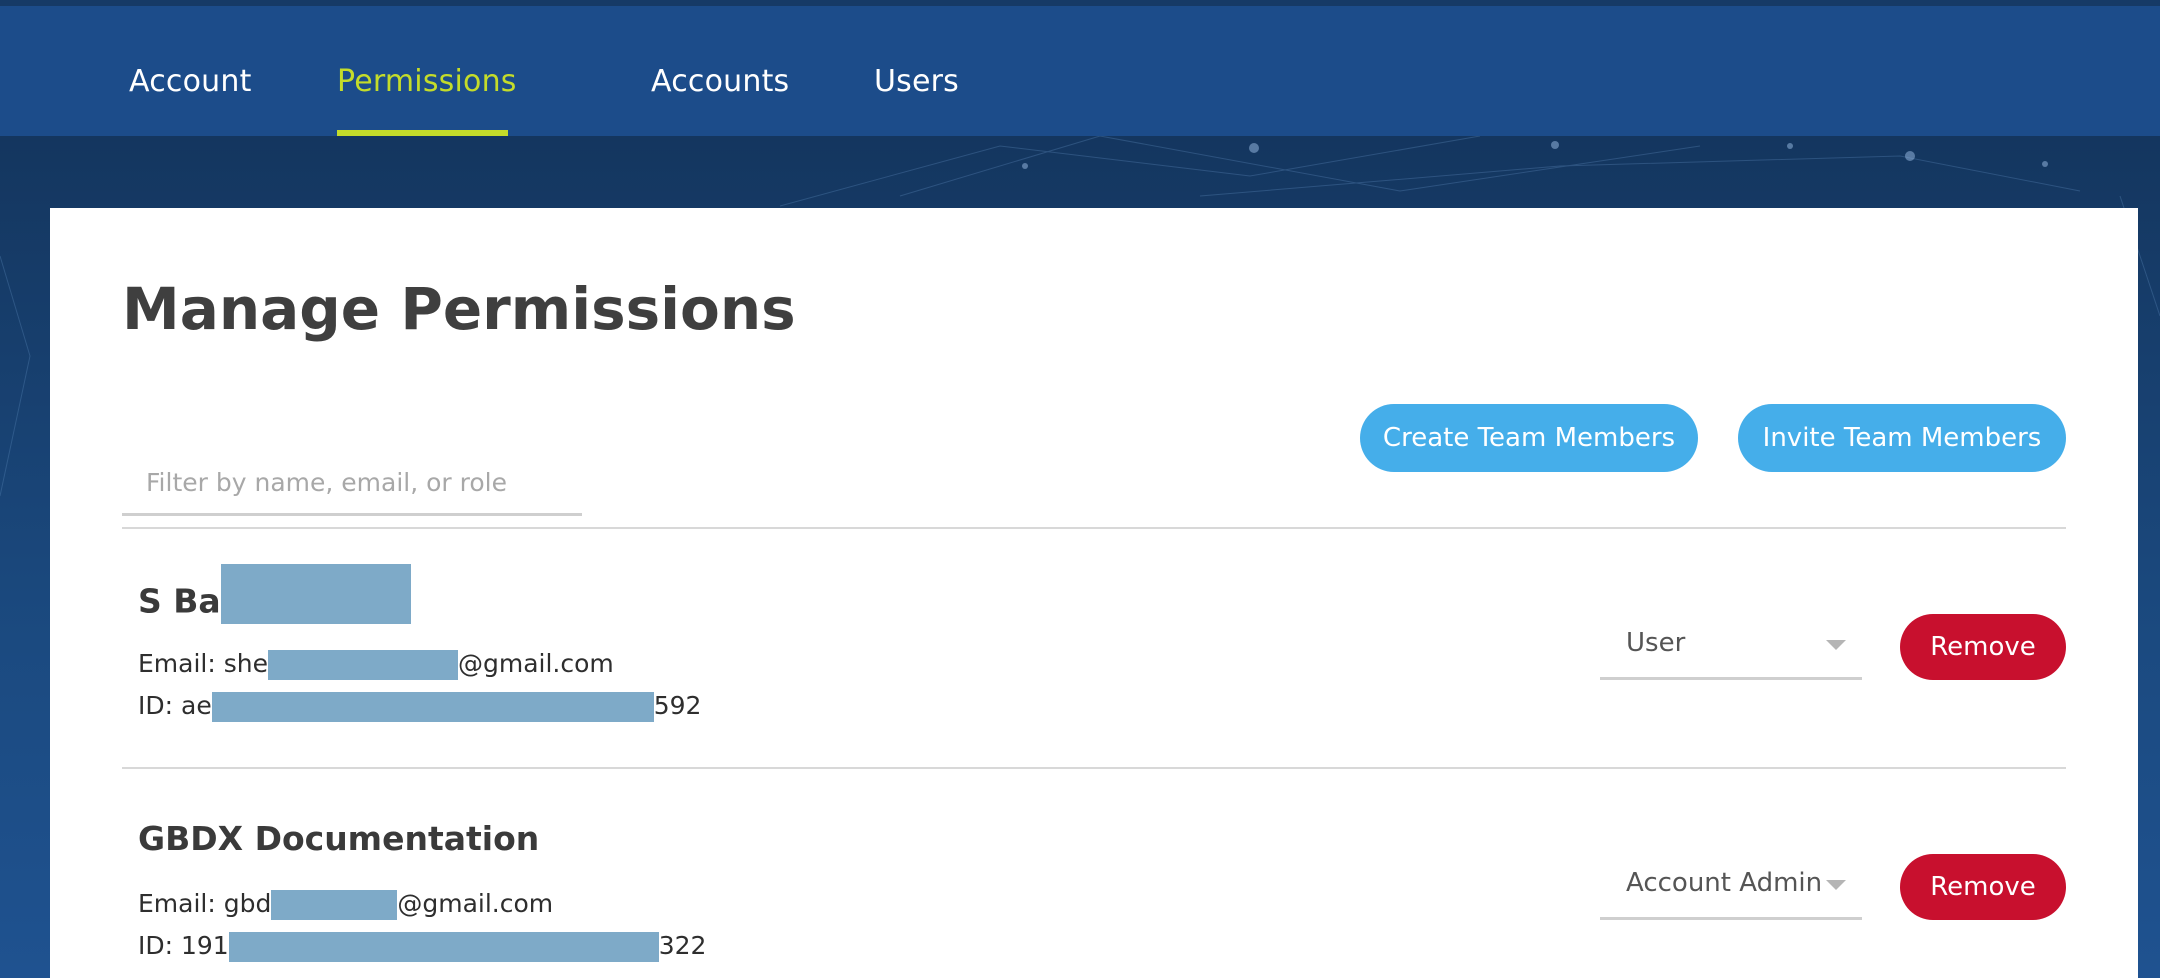  What do you see at coordinates (190, 81) in the screenshot?
I see `tab-account: Account` at bounding box center [190, 81].